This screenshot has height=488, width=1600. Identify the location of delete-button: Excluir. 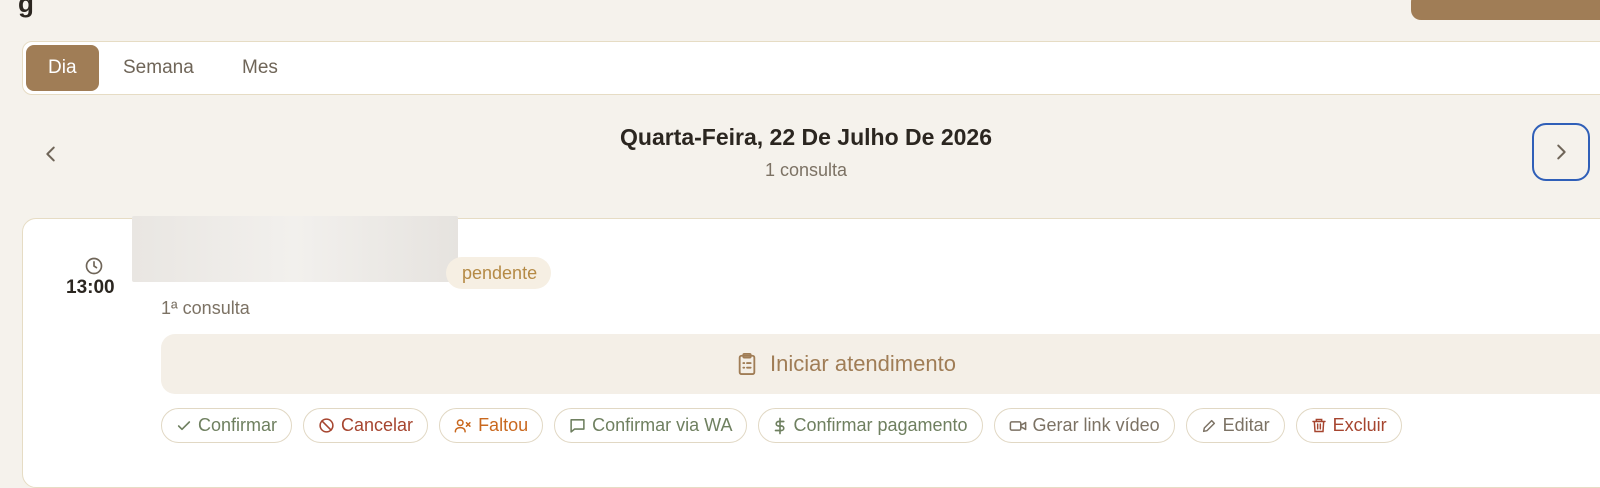
(1348, 425).